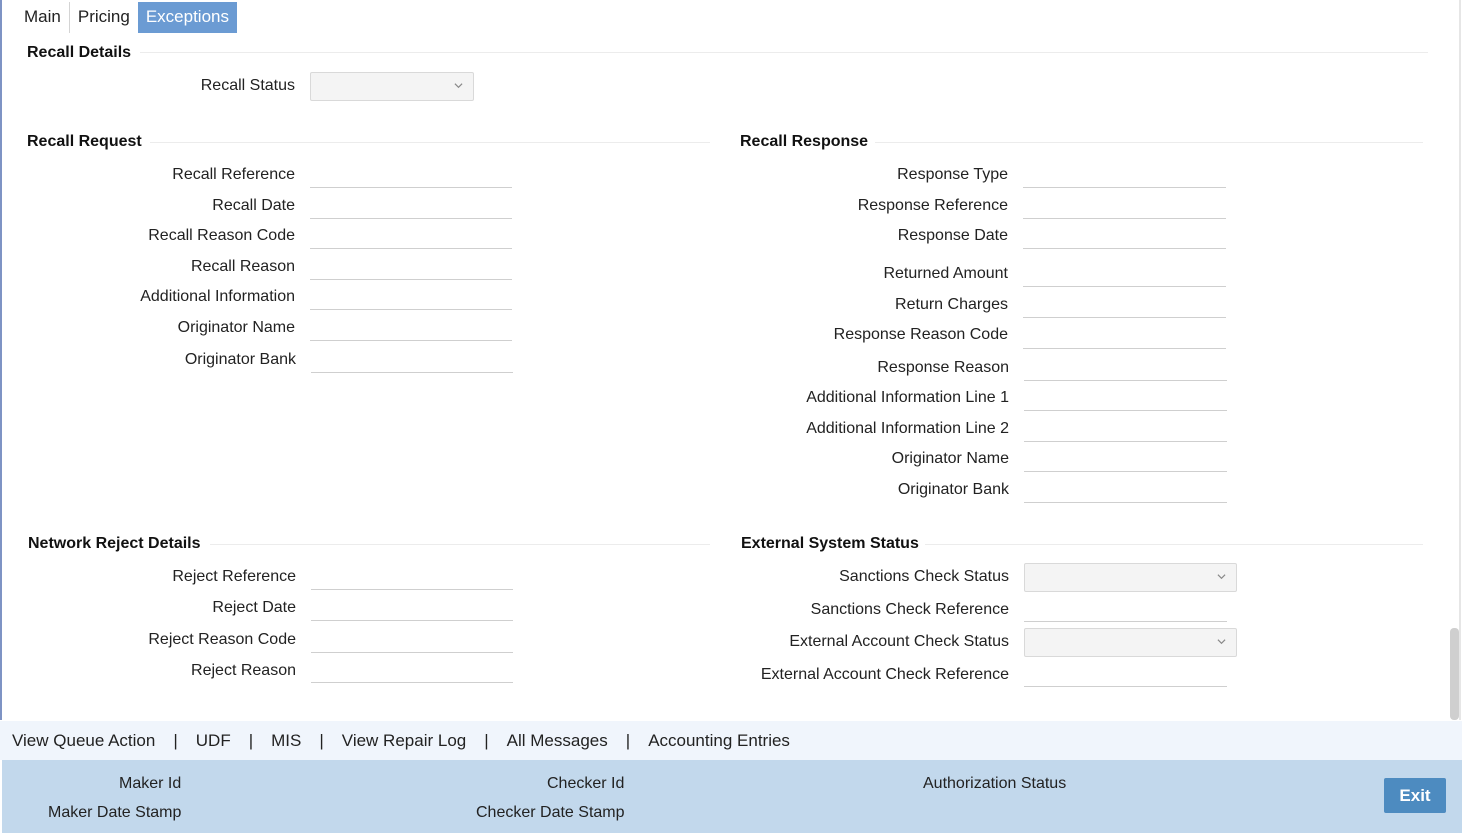 Image resolution: width=1462 pixels, height=833 pixels. What do you see at coordinates (945, 273) in the screenshot?
I see `returned-amount-label: Returned Amount` at bounding box center [945, 273].